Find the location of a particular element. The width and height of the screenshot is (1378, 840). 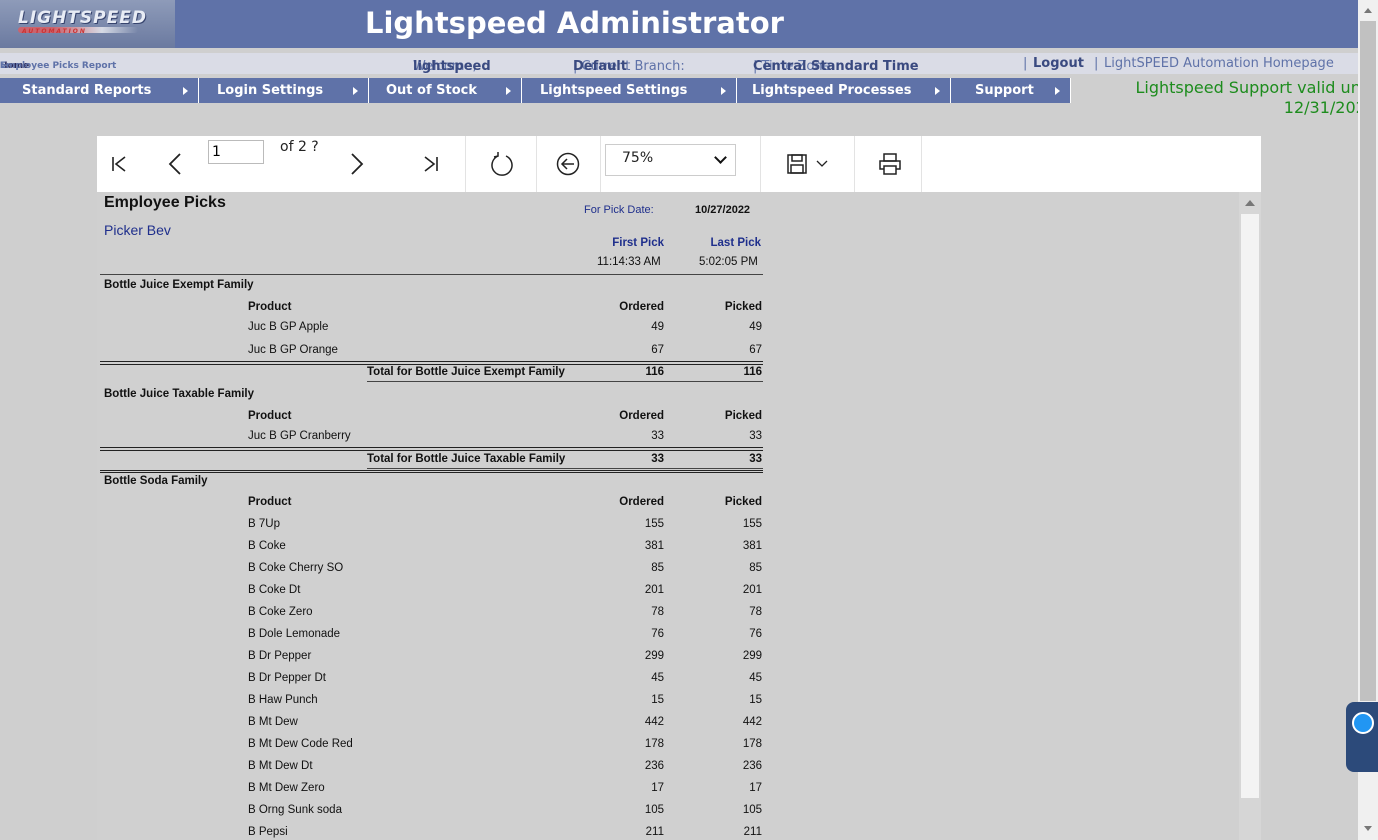

product-name: B Mt Dew is located at coordinates (273, 722).